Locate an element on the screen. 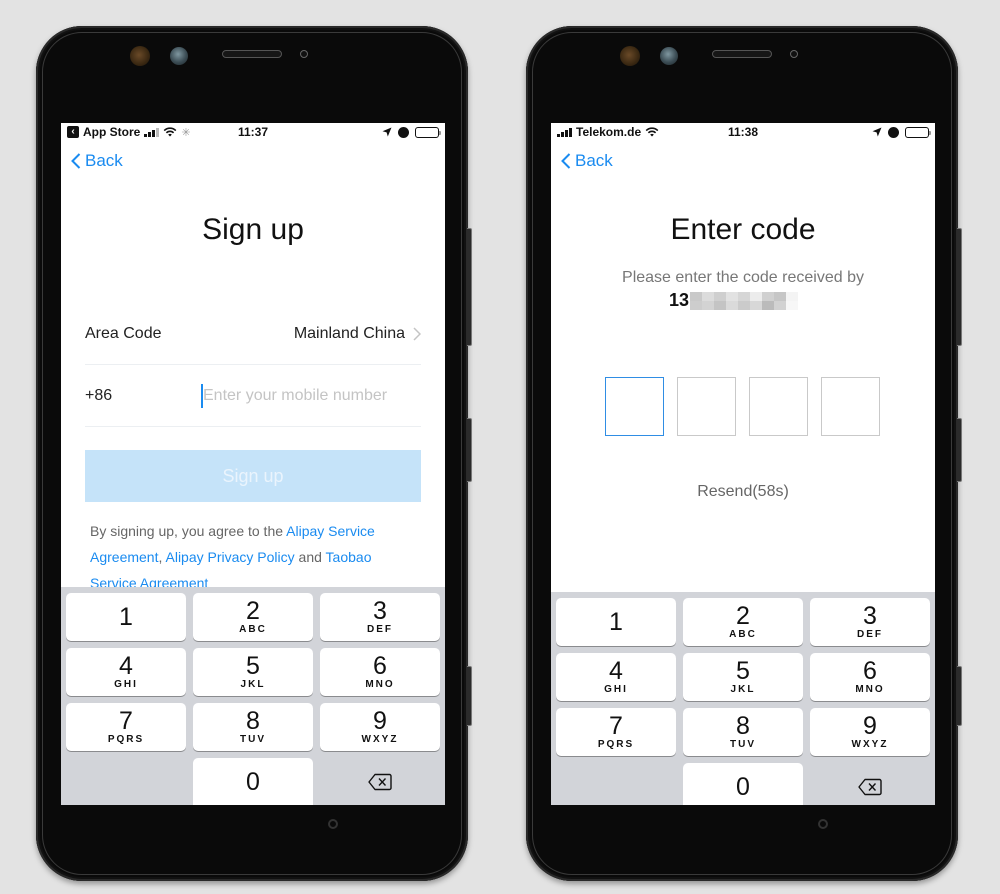 This screenshot has width=1000, height=894. key-digit: 0 is located at coordinates (253, 782).